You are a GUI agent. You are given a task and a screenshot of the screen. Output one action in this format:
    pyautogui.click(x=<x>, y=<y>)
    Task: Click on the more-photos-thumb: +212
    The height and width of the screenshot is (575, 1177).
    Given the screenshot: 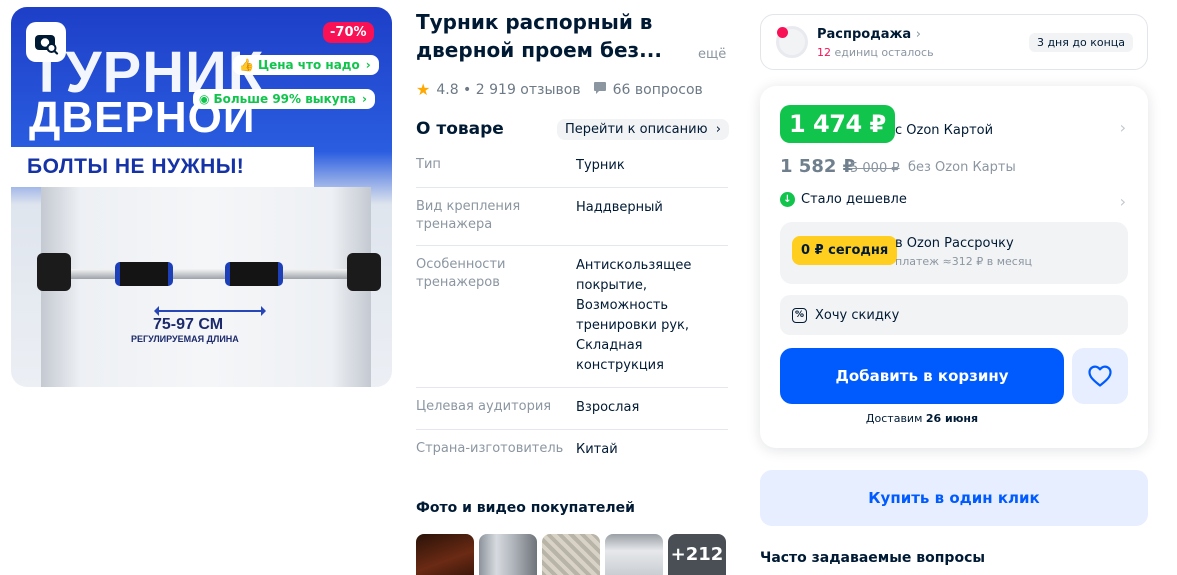 What is the action you would take?
    pyautogui.click(x=697, y=554)
    